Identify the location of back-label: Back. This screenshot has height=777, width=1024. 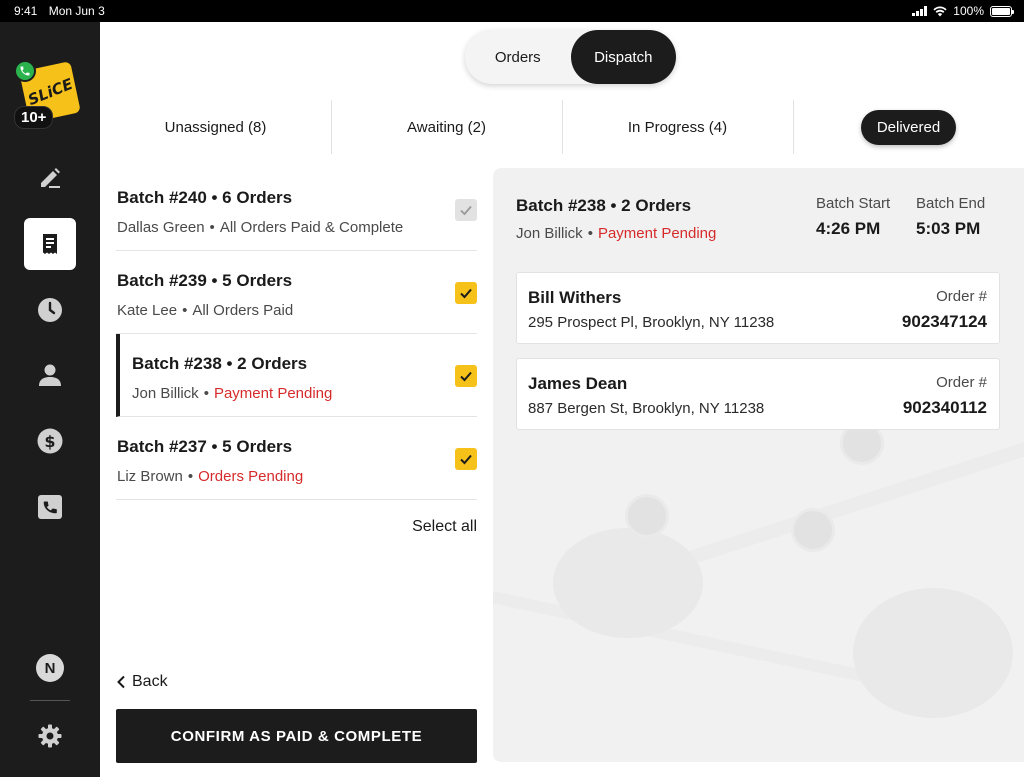
(150, 681).